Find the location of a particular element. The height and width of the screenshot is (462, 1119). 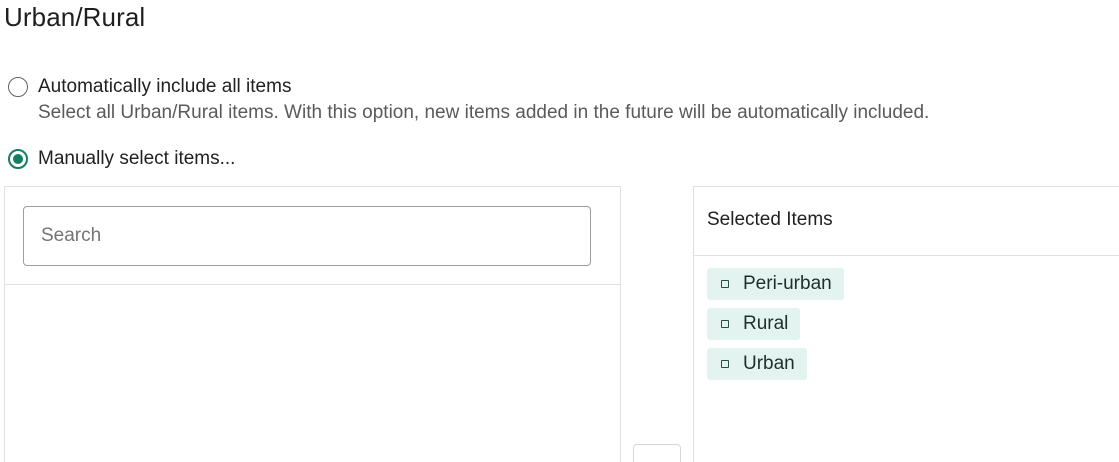

selected-items-header: Selected Items is located at coordinates (770, 219).